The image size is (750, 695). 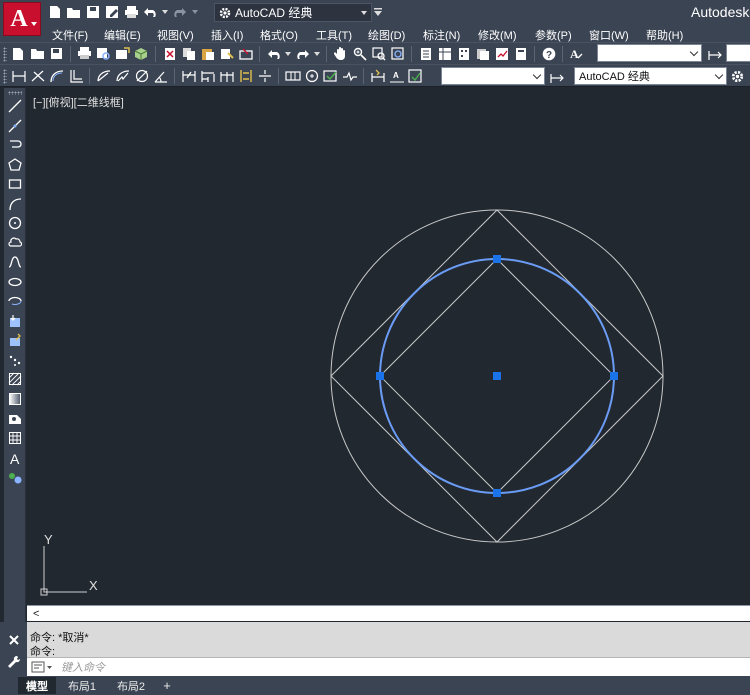 I want to click on help-icon: ?, so click(x=548, y=53).